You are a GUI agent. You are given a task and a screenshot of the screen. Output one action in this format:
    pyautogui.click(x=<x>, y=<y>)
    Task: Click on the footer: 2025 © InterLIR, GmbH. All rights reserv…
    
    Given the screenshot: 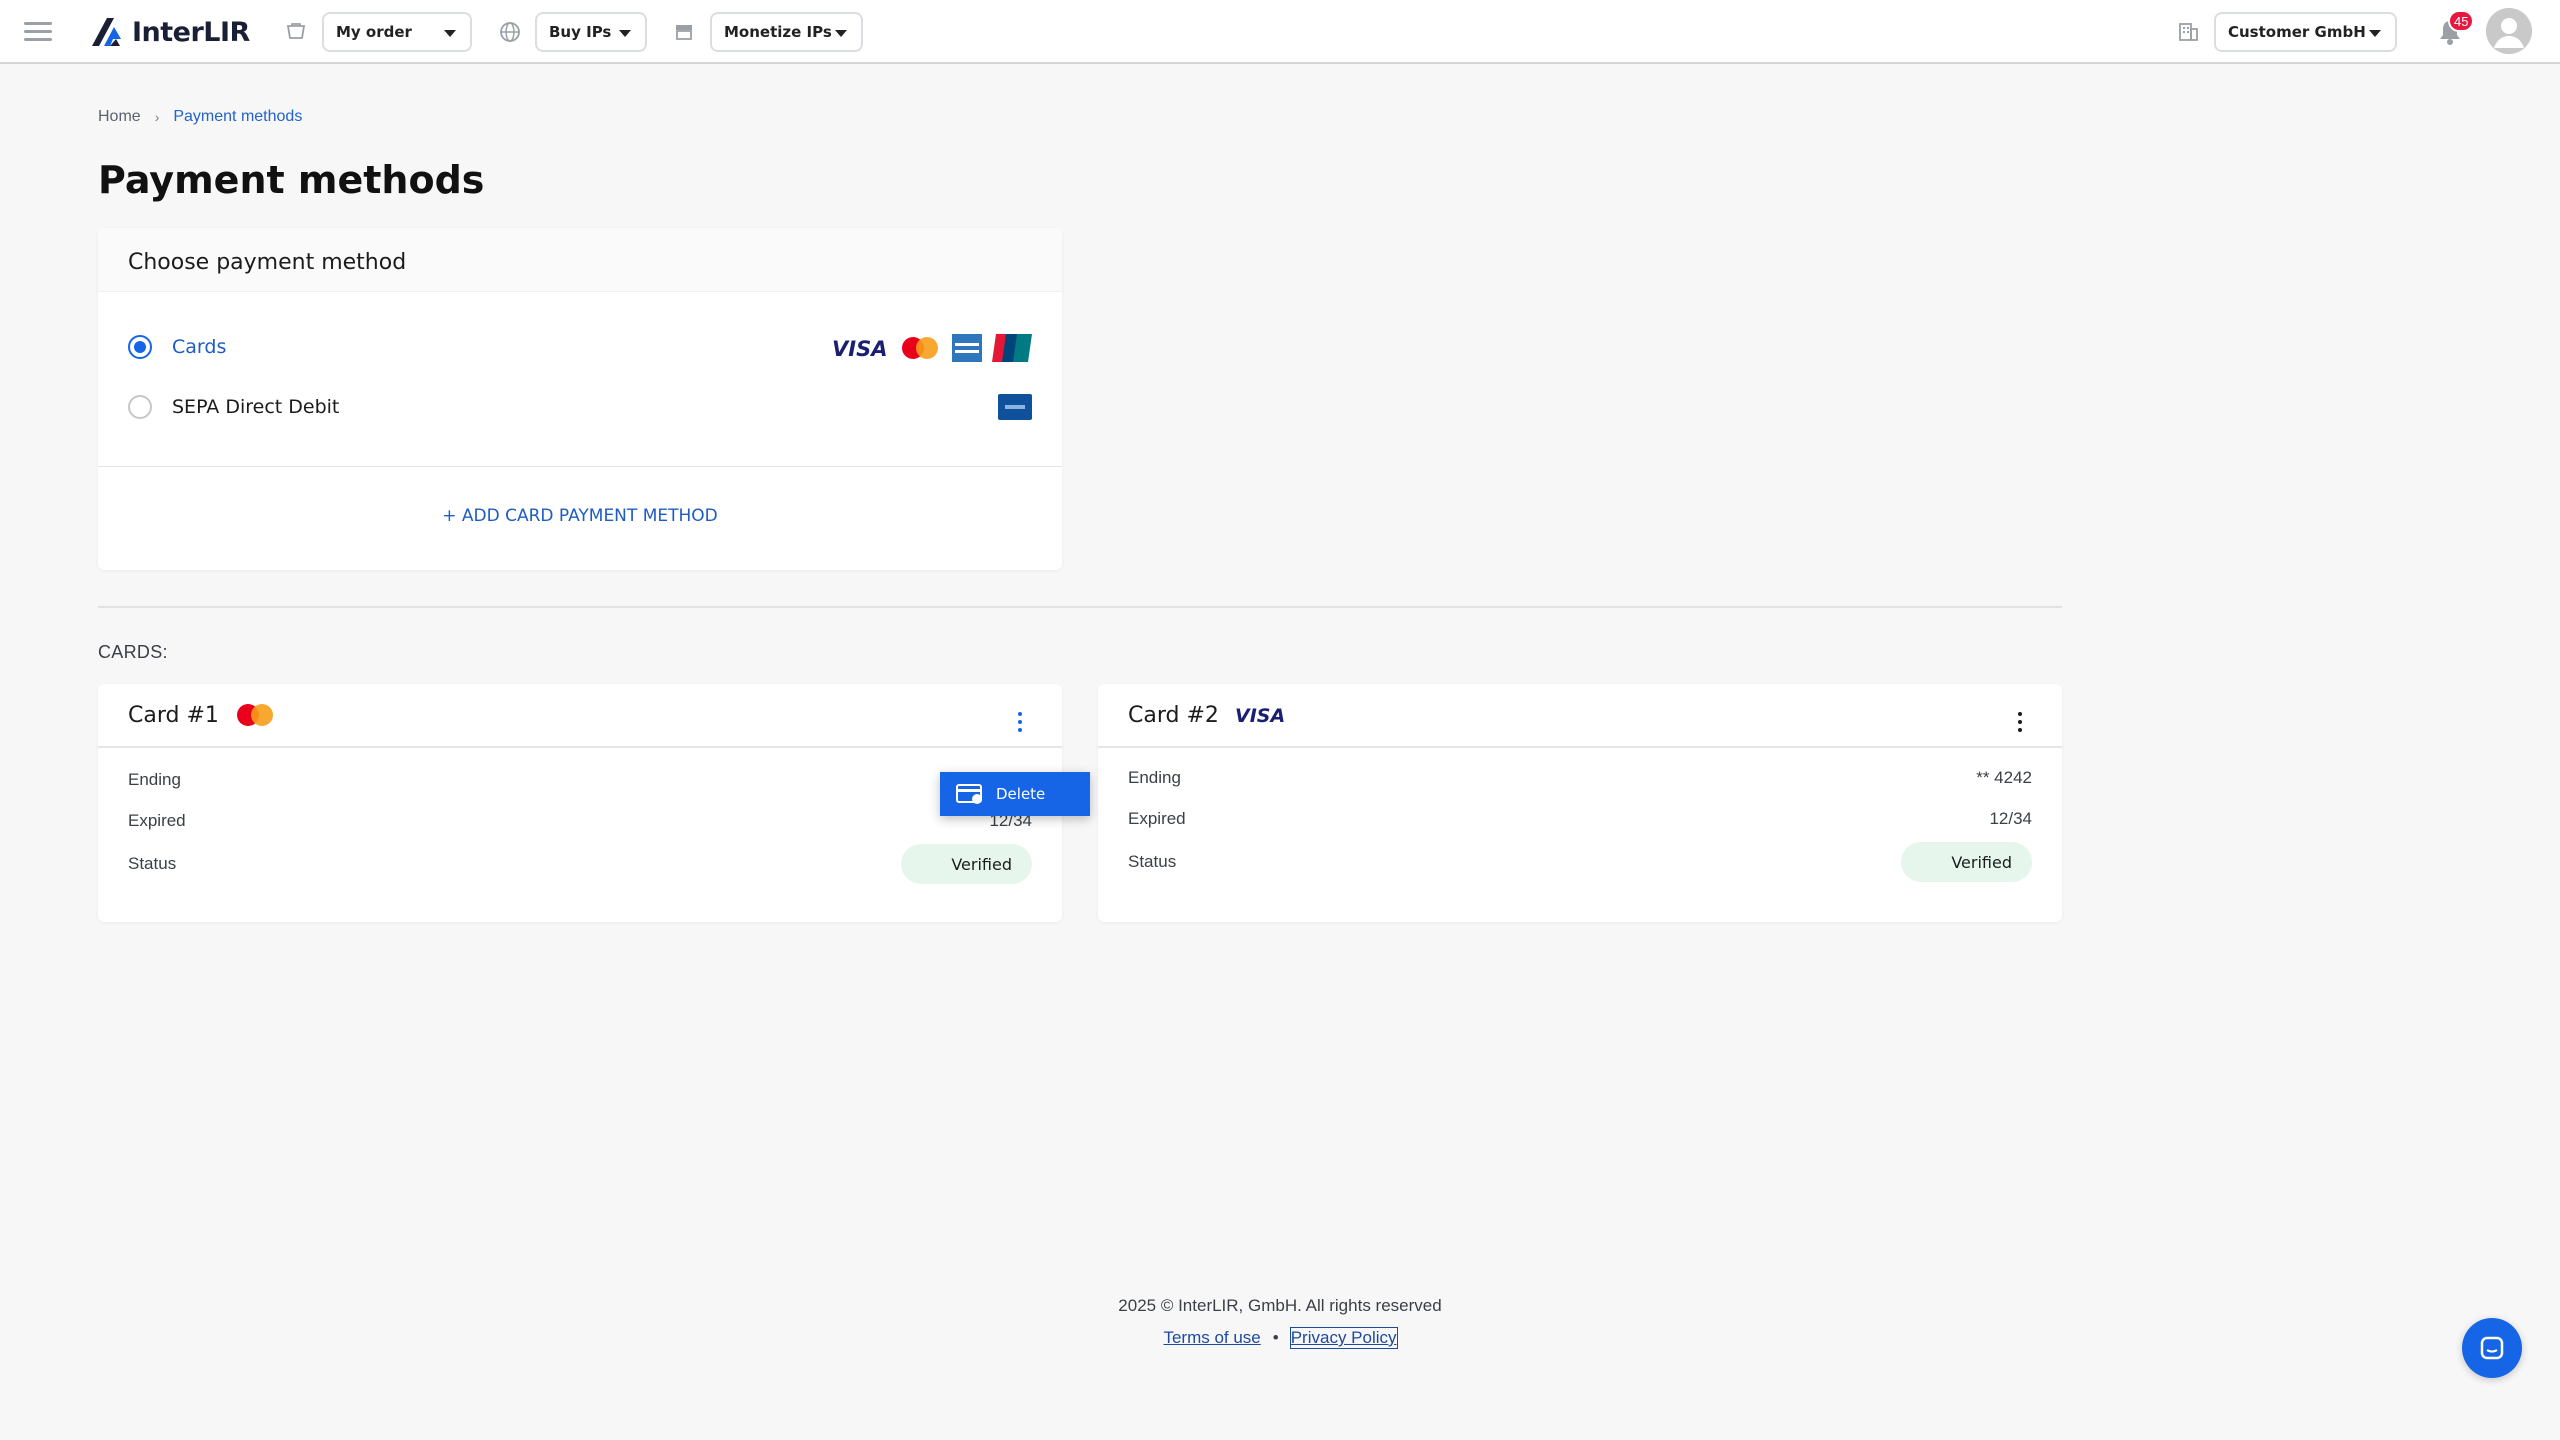 What is the action you would take?
    pyautogui.click(x=1280, y=1322)
    